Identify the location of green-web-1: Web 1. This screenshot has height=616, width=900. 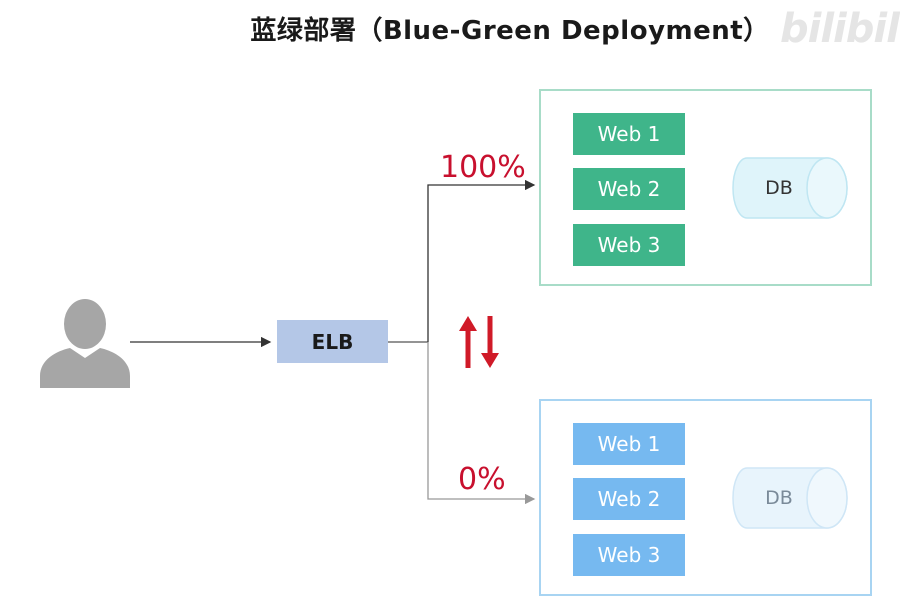
(629, 134).